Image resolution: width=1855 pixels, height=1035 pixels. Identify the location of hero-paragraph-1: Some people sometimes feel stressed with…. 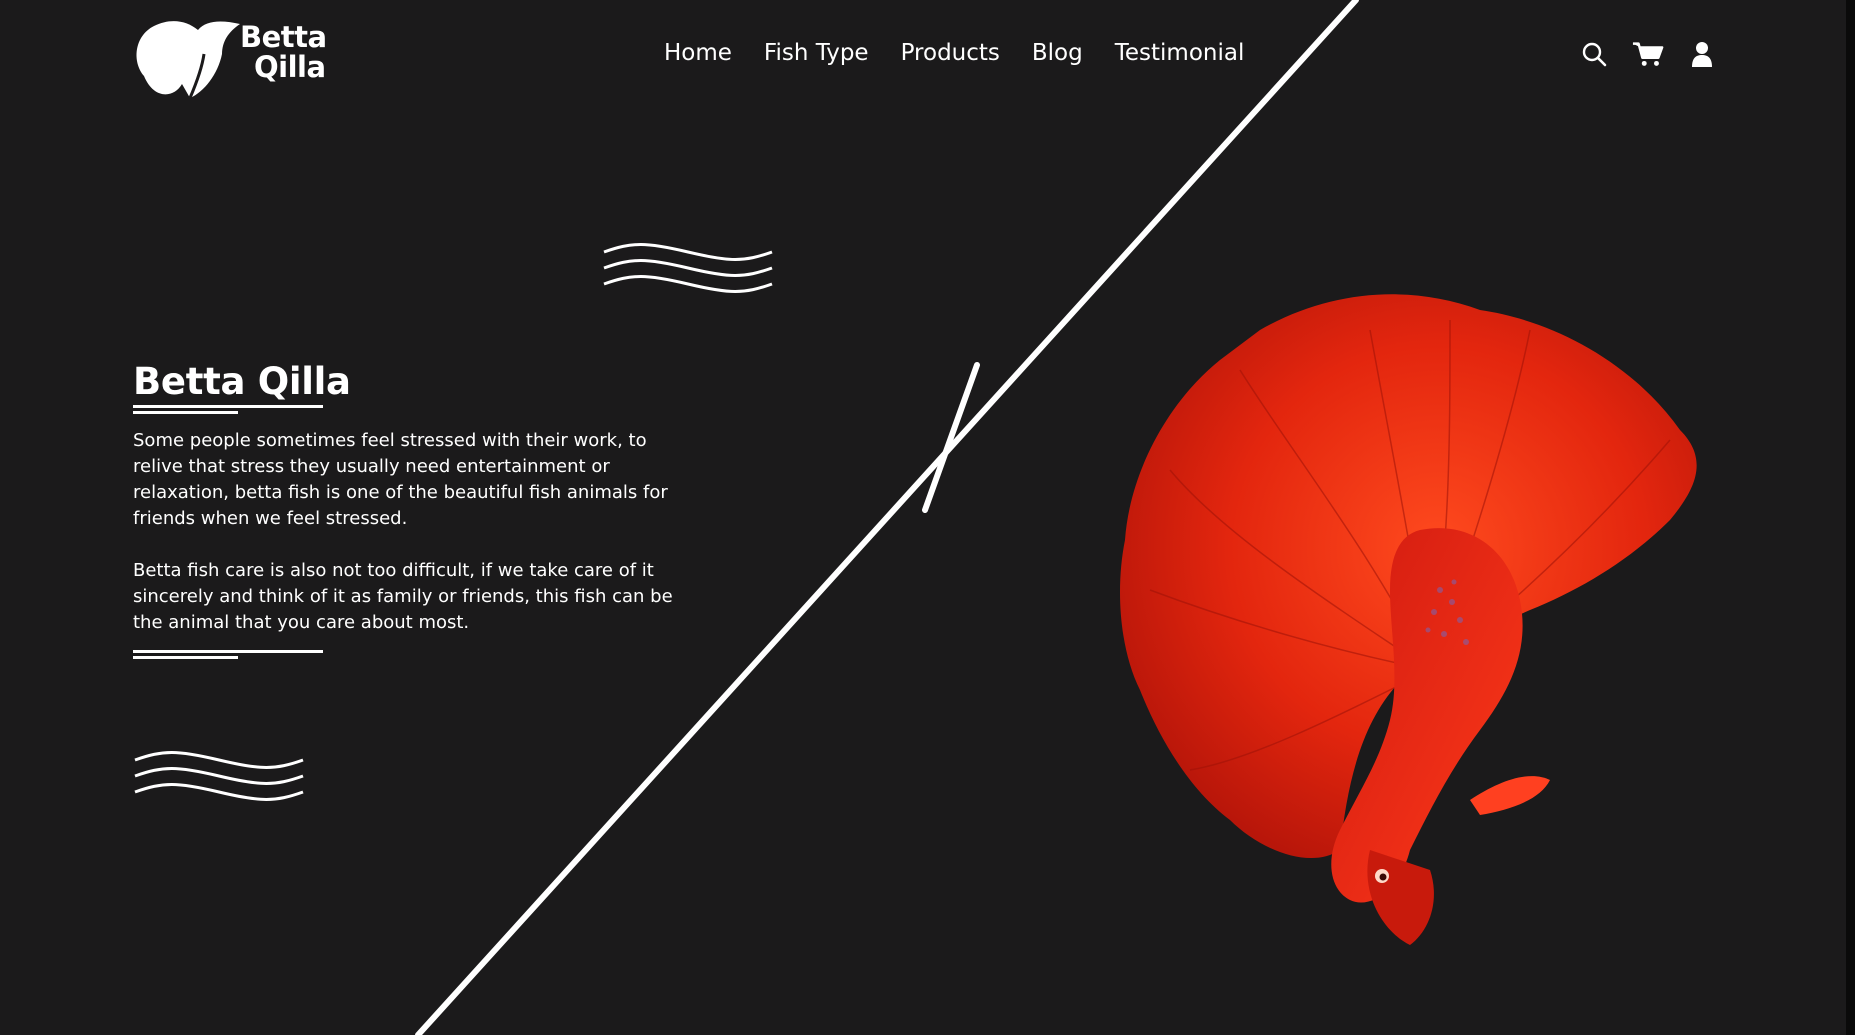
(400, 479).